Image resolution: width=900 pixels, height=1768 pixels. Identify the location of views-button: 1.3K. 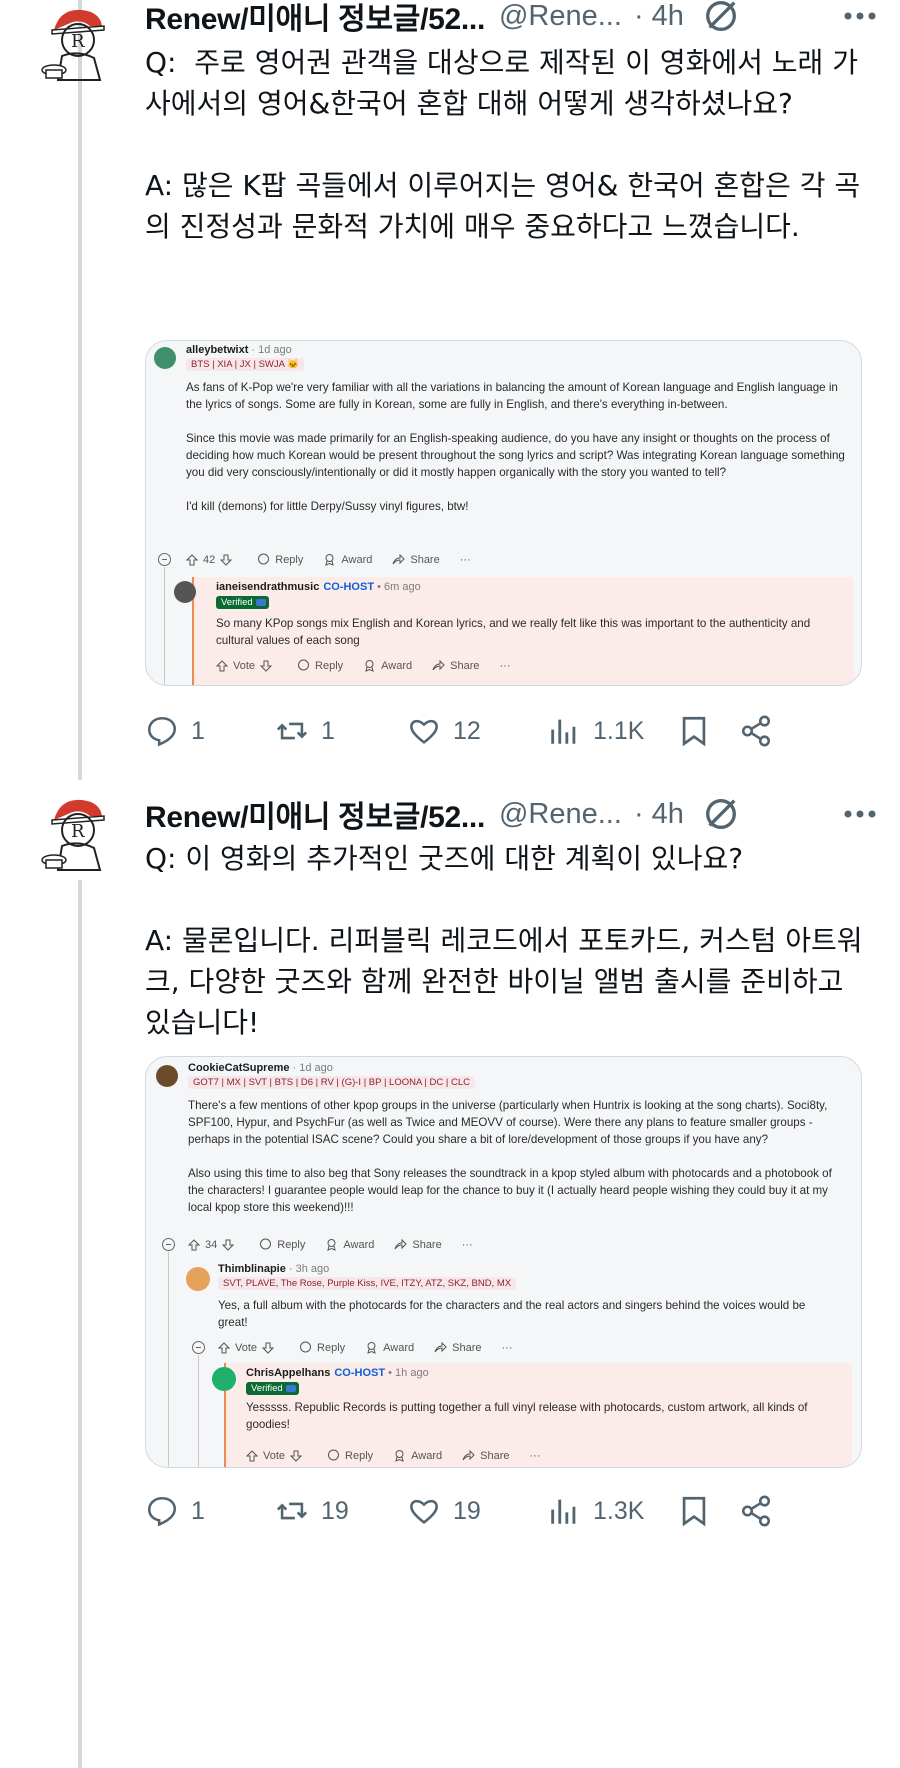
(595, 1511).